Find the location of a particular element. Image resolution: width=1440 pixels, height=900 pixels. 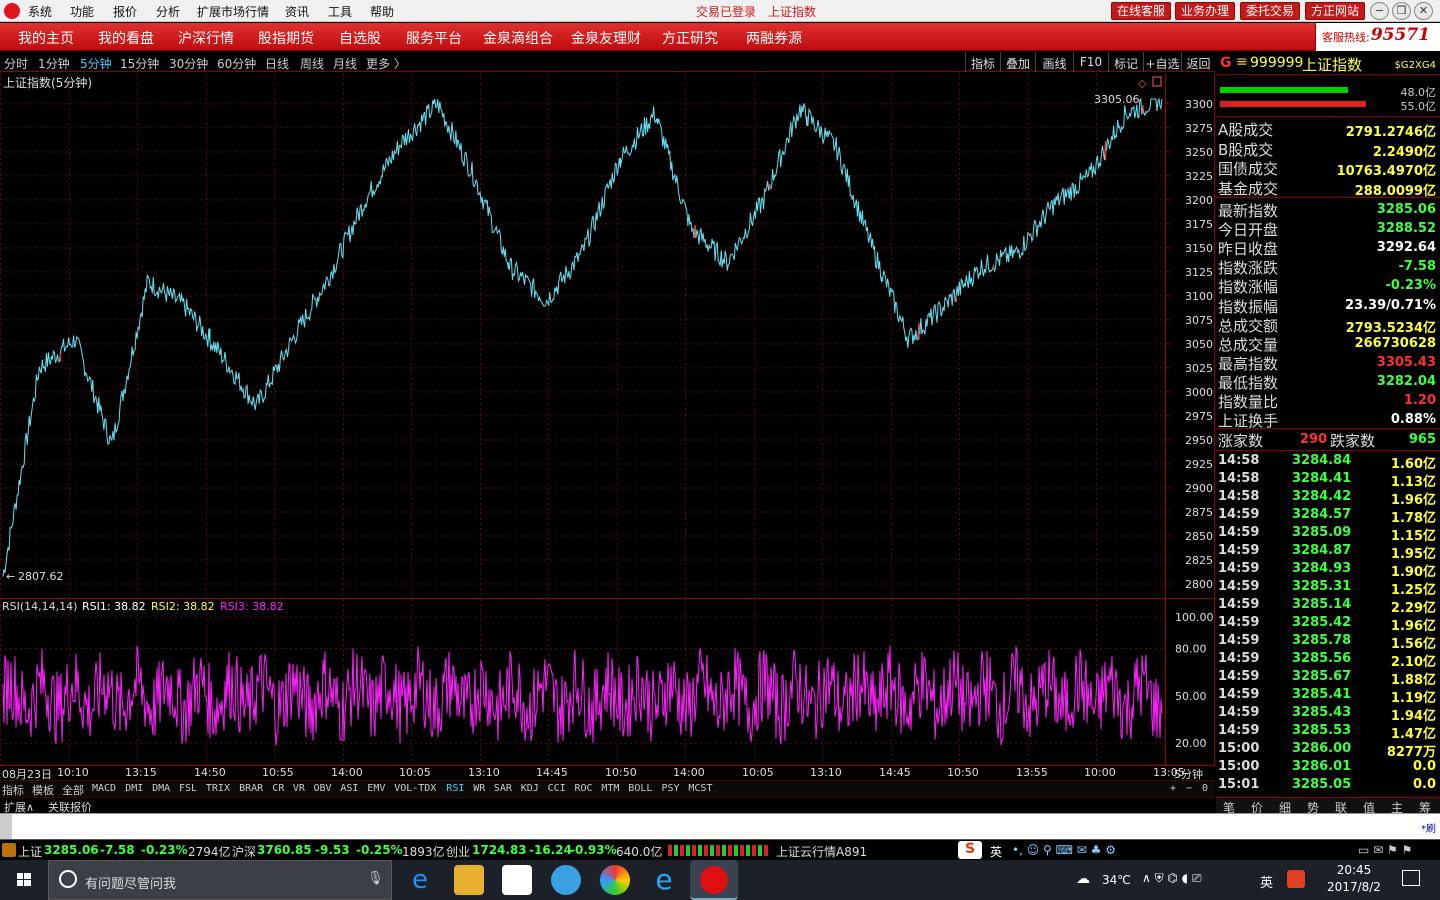

period-tab: 30分钟 is located at coordinates (188, 63).